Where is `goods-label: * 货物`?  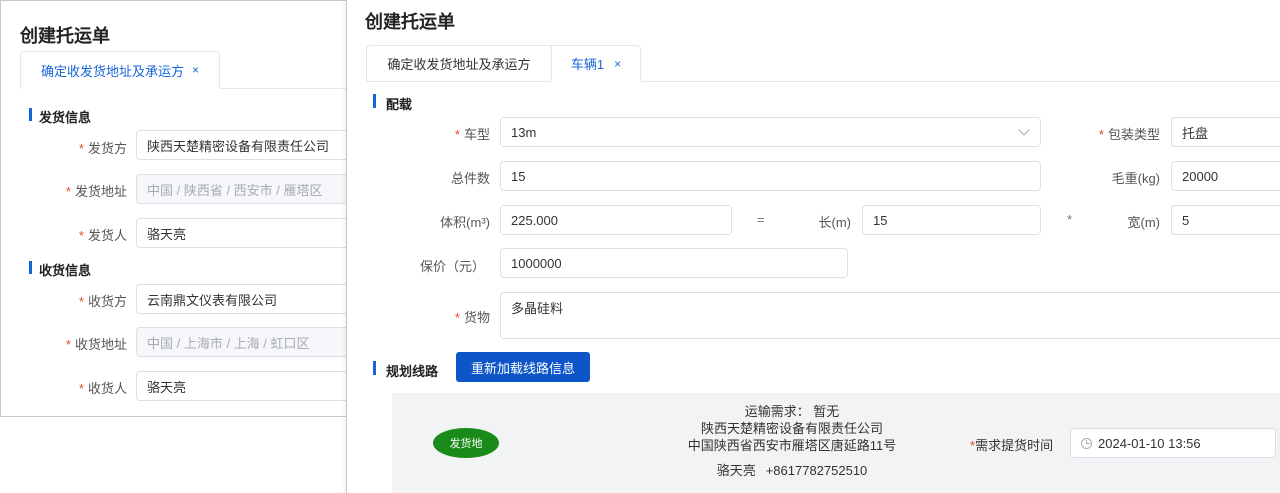
goods-label: * 货物 is located at coordinates (472, 317).